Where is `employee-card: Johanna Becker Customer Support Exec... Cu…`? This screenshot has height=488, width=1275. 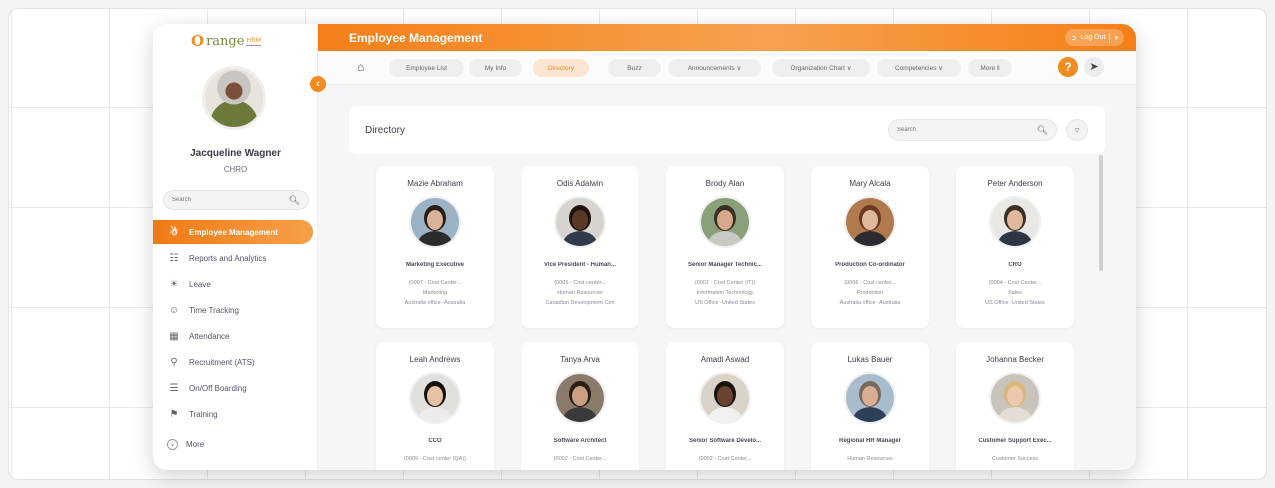 employee-card: Johanna Becker Customer Support Exec... Cu… is located at coordinates (1015, 406).